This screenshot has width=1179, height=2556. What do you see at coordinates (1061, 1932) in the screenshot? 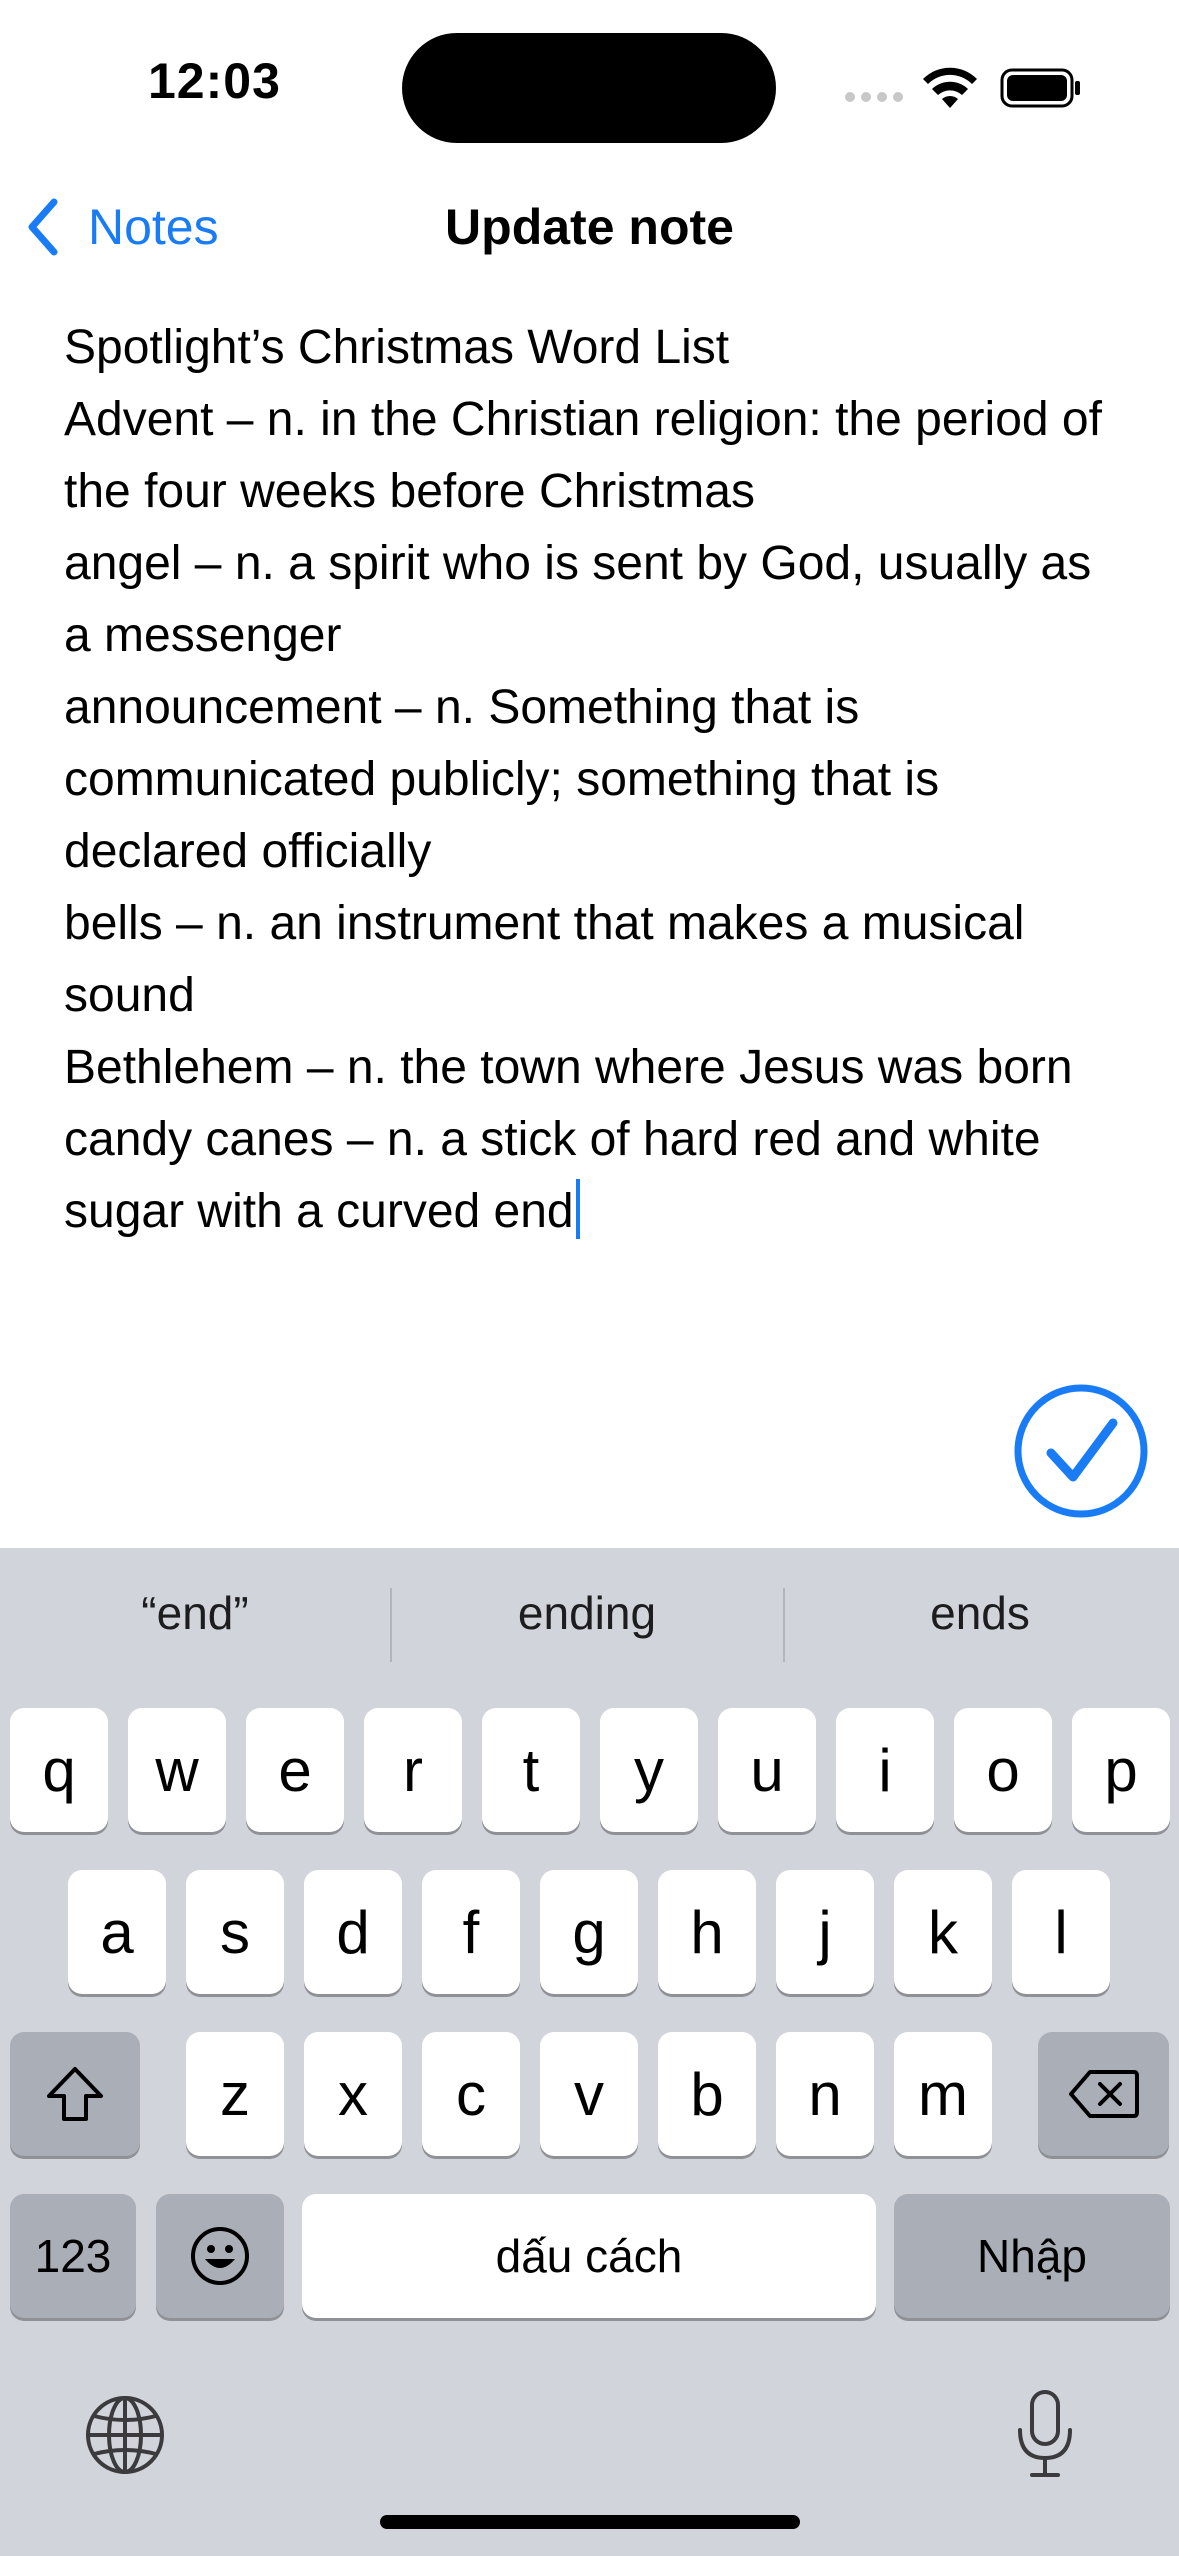
I see `key-l: l` at bounding box center [1061, 1932].